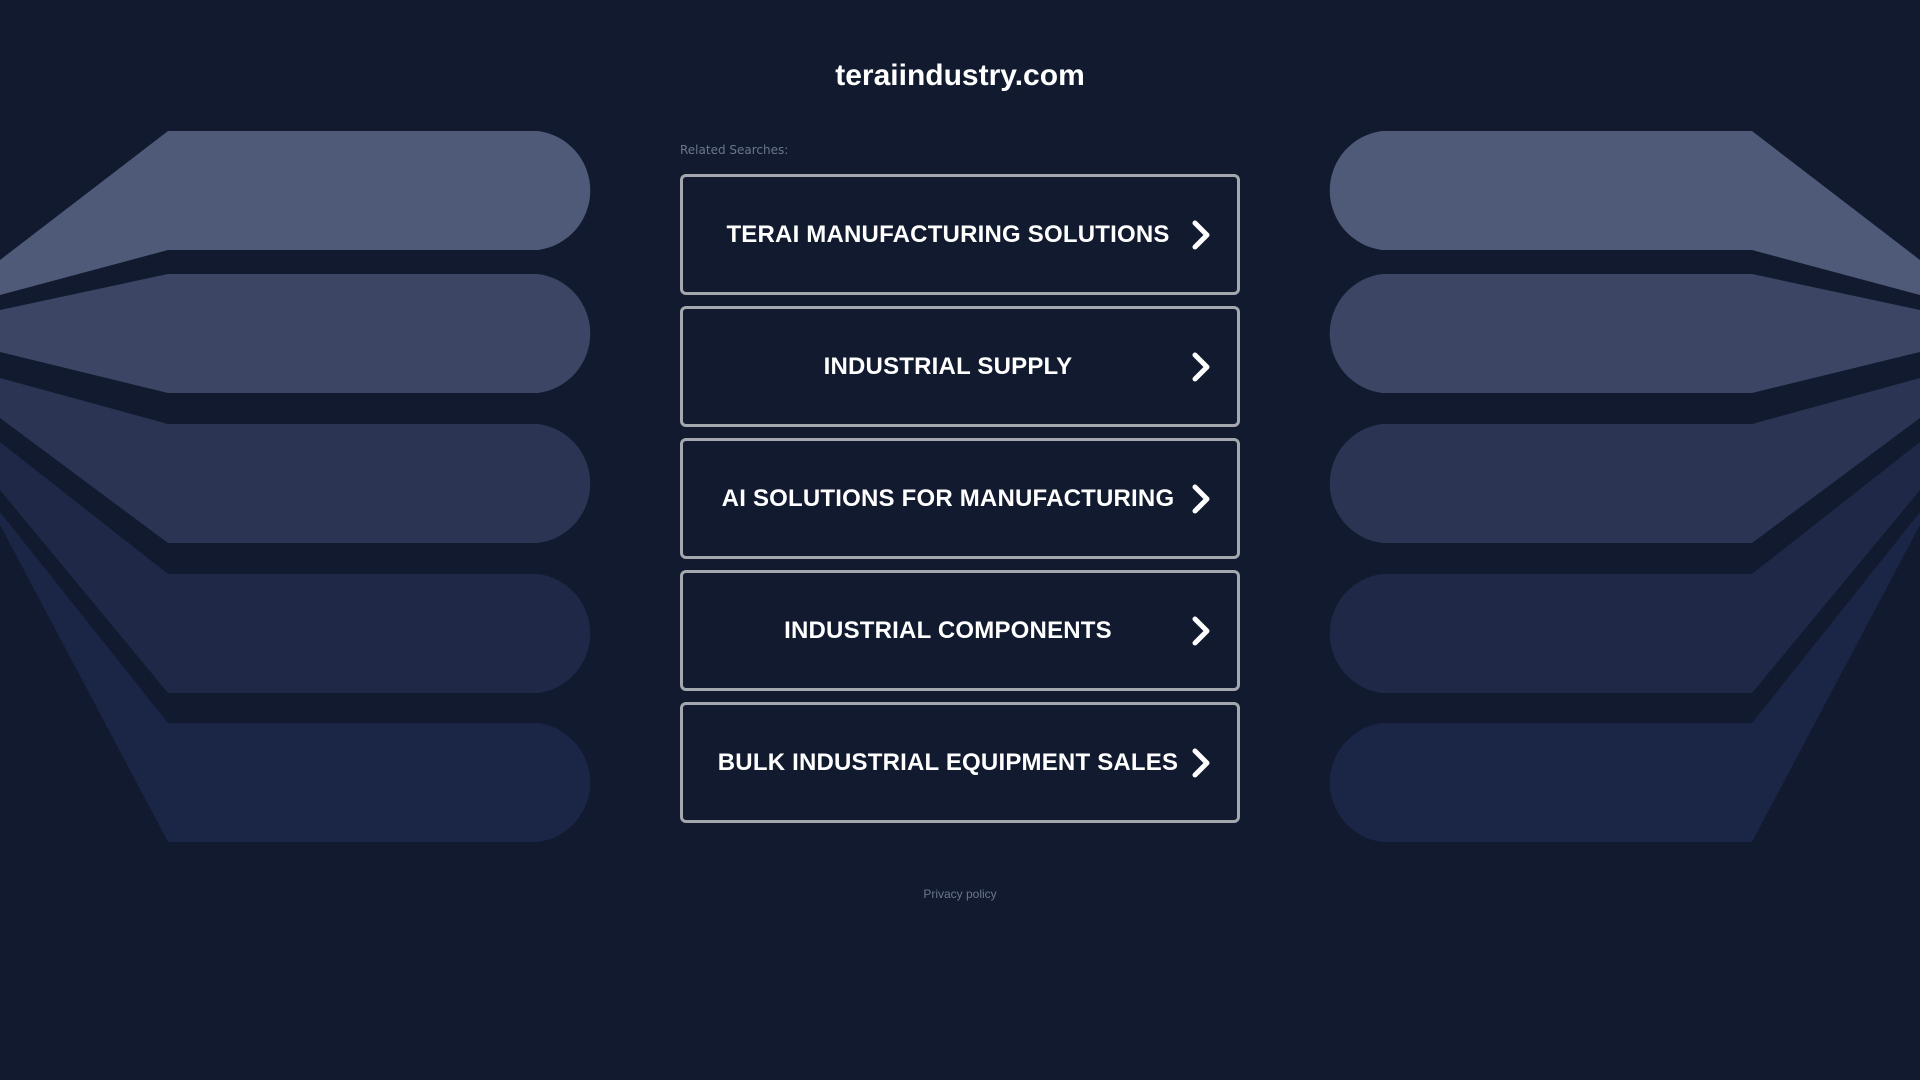 This screenshot has width=1920, height=1080. Describe the element at coordinates (948, 498) in the screenshot. I see `related-search-label: AI SOLUTIONS FOR MANUFACTURING` at that location.